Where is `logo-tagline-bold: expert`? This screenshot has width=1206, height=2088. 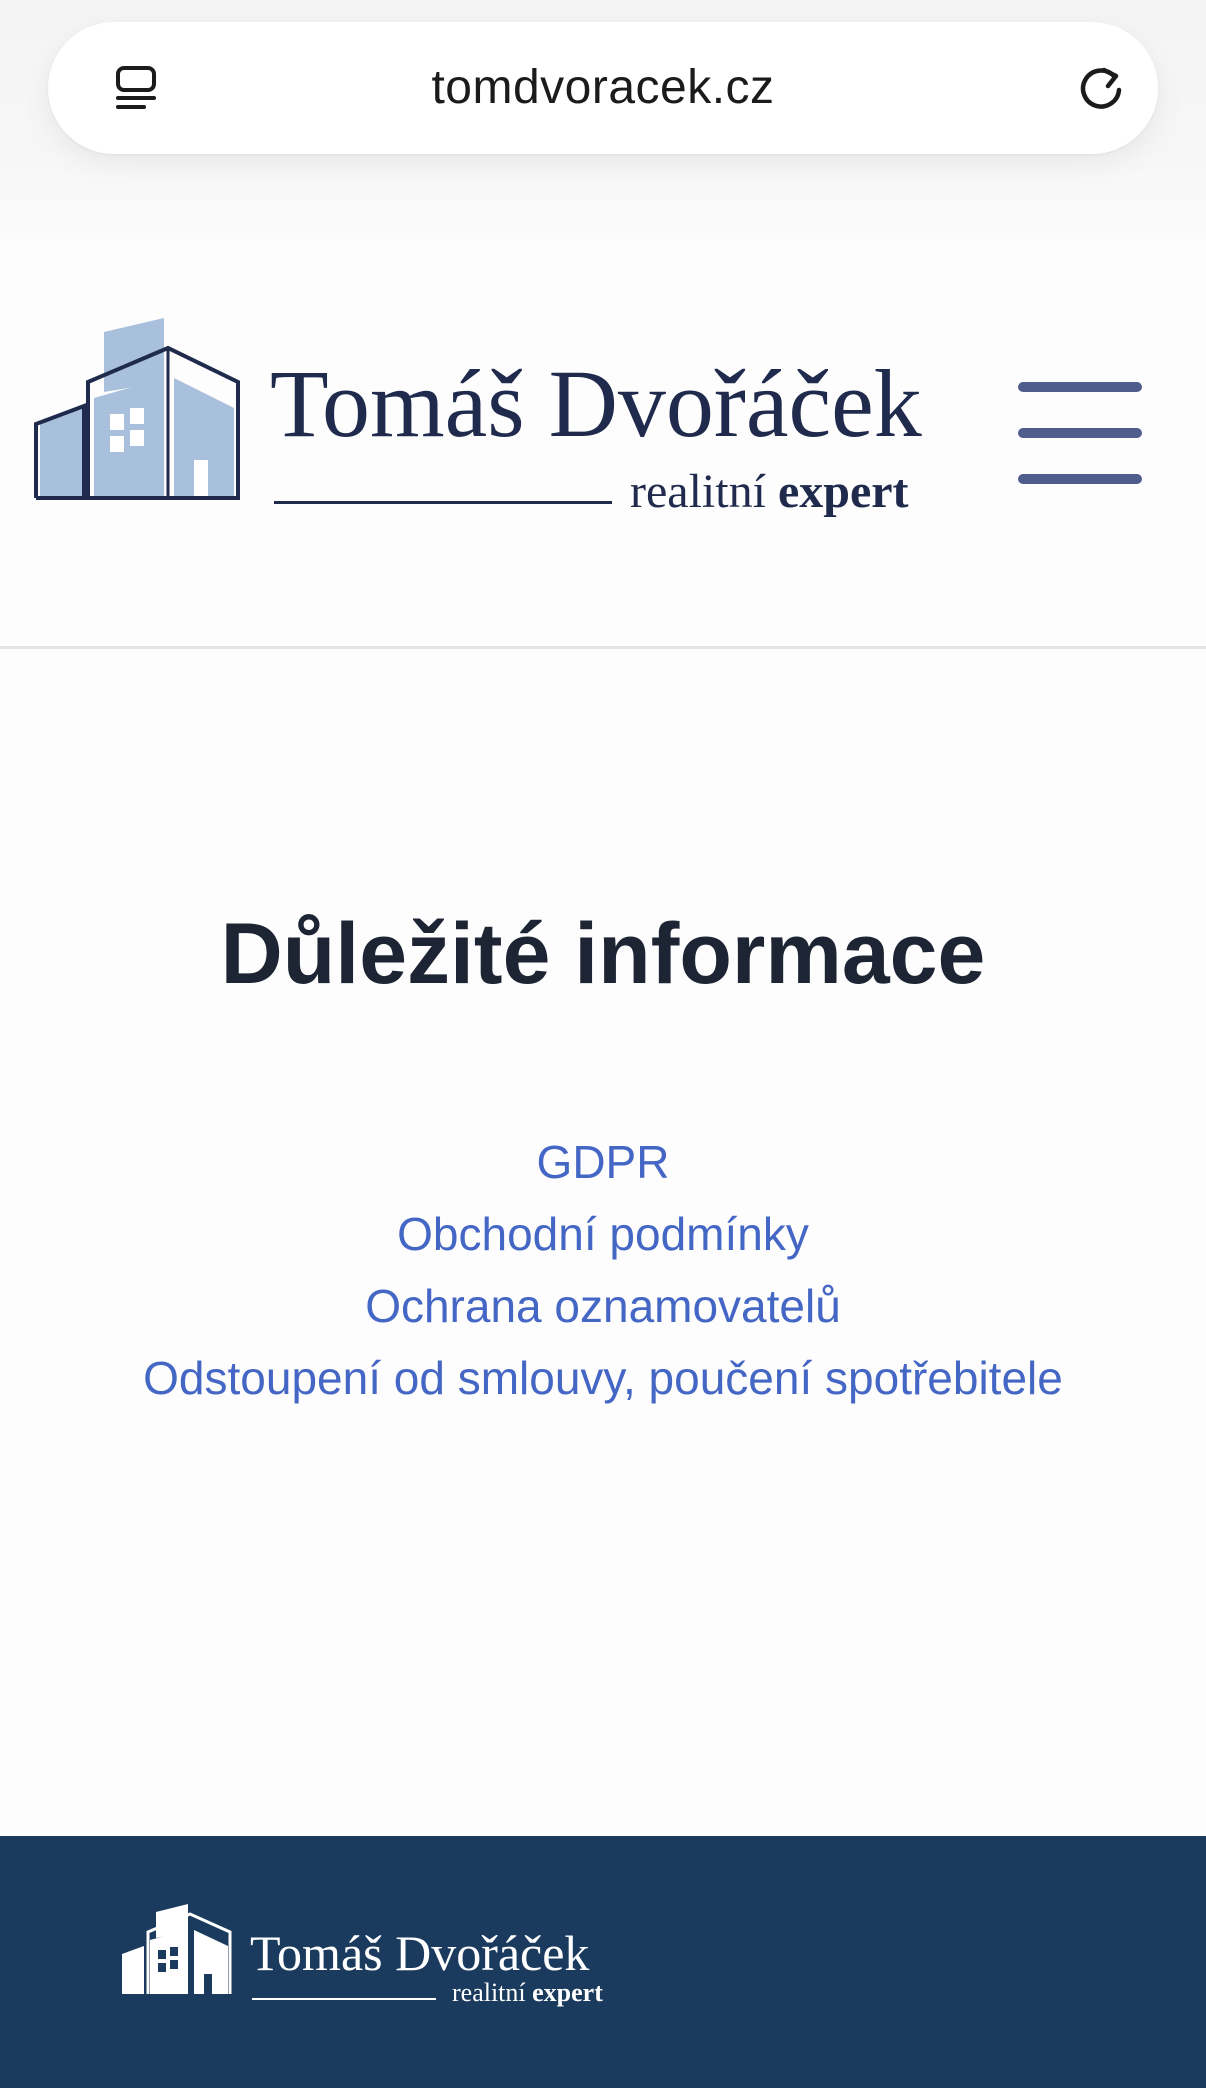 logo-tagline-bold: expert is located at coordinates (843, 491).